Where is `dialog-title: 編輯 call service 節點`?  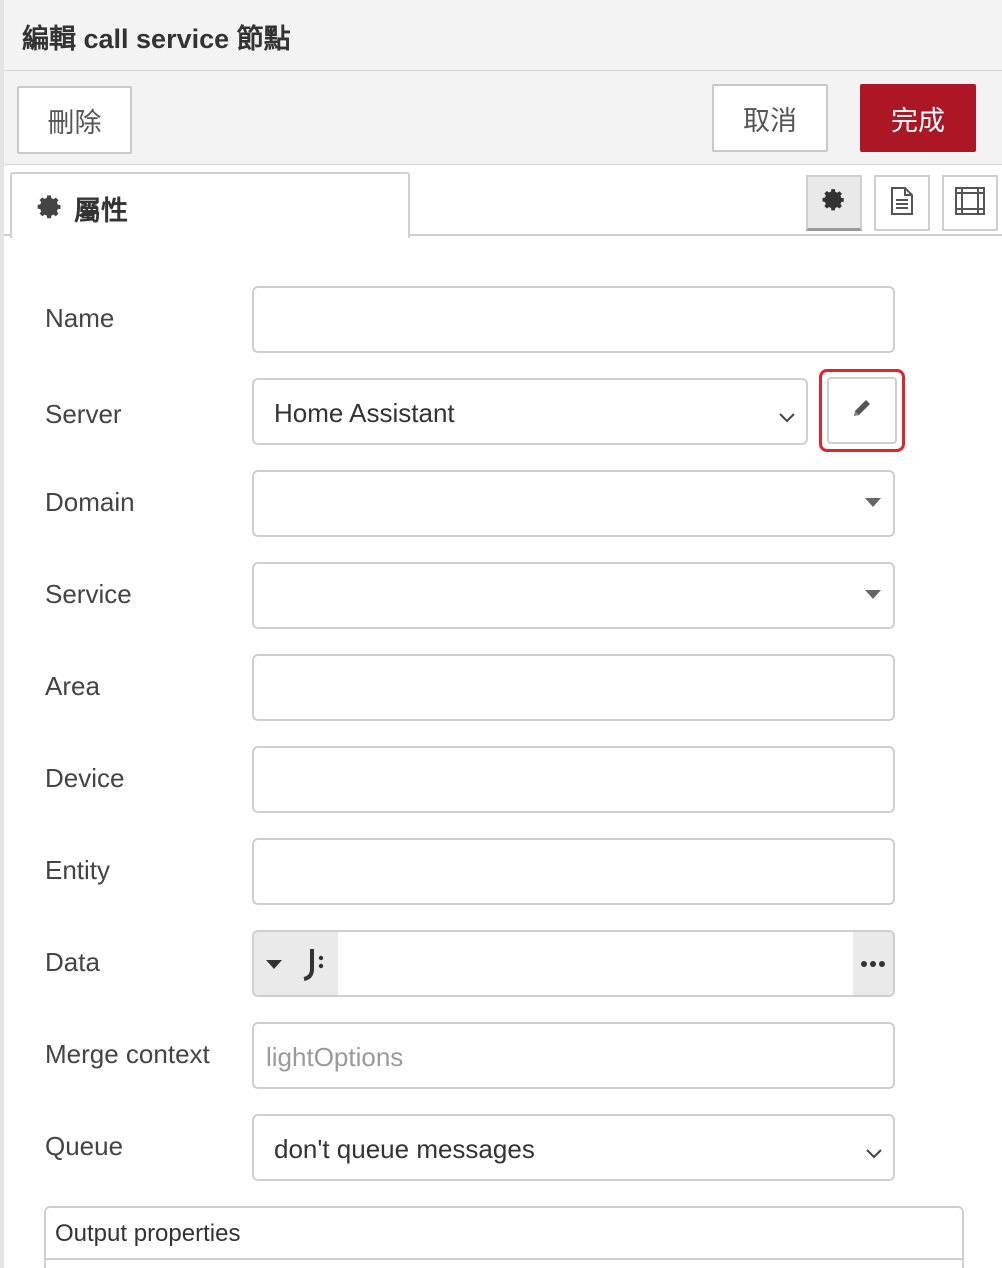
dialog-title: 編輯 call service 節點 is located at coordinates (156, 39).